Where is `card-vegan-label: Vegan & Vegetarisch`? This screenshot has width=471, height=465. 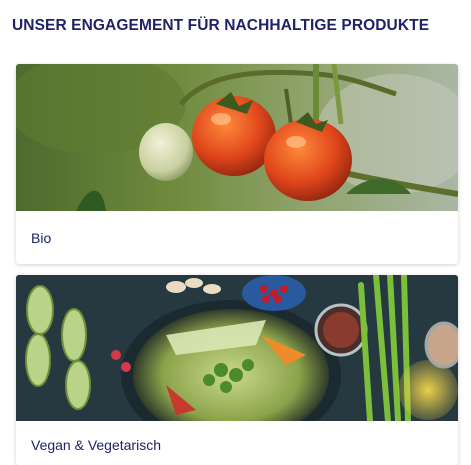
card-vegan-label: Vegan & Vegetarisch is located at coordinates (96, 445).